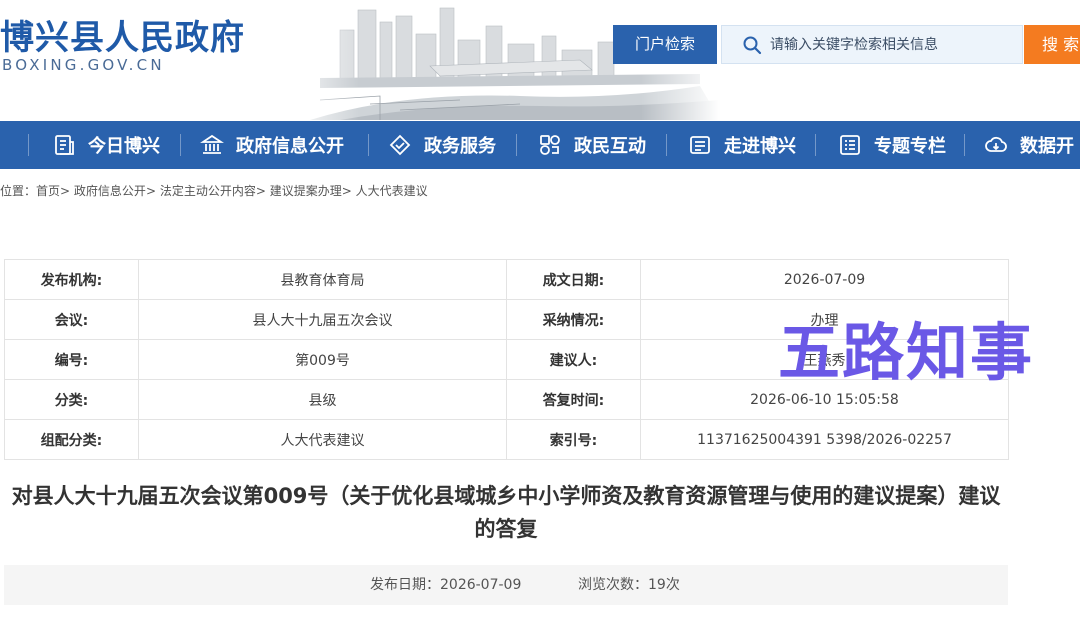  Describe the element at coordinates (1052, 44) in the screenshot. I see `search-submit-button: 搜 索` at that location.